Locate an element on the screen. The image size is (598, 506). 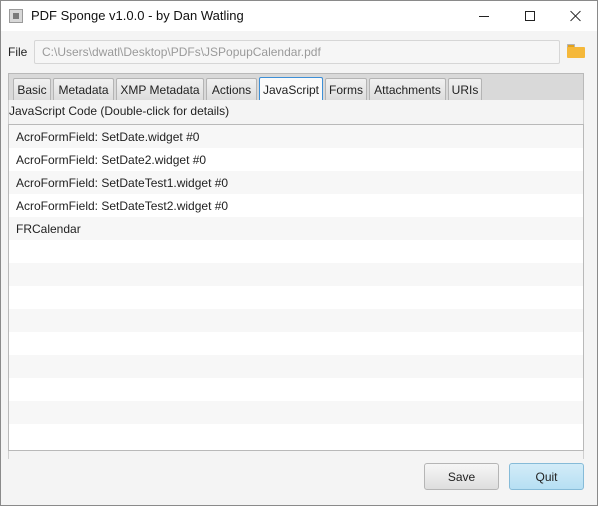
save-button: Save is located at coordinates (461, 476).